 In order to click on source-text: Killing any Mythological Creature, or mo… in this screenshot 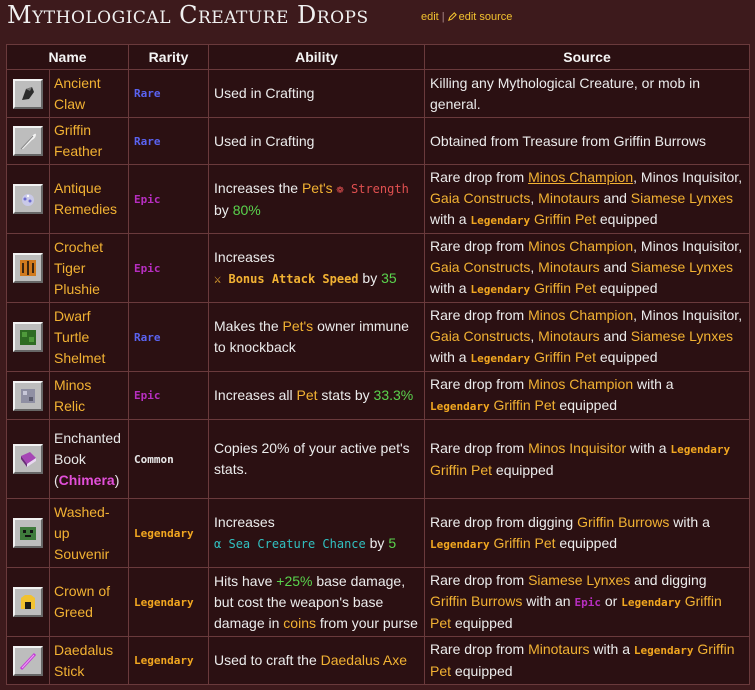, I will do `click(587, 93)`.